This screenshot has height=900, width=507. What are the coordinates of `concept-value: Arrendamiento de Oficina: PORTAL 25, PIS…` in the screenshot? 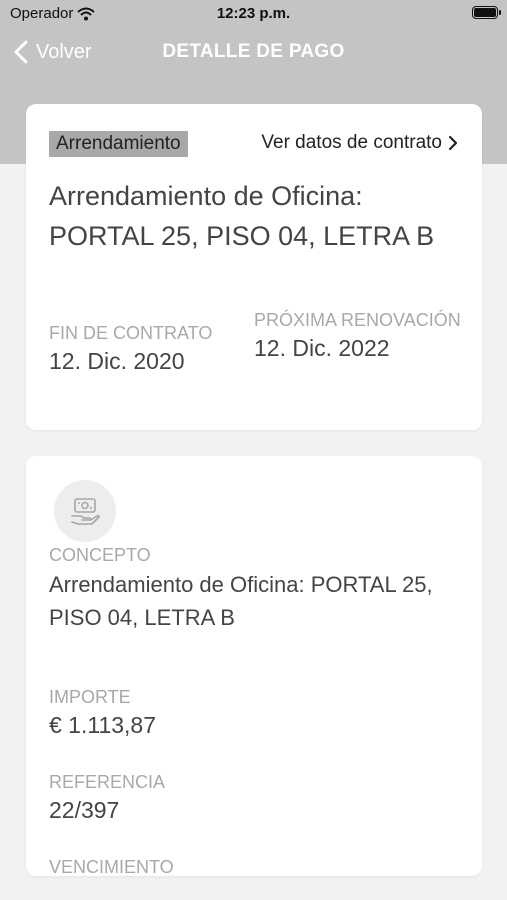 It's located at (241, 601).